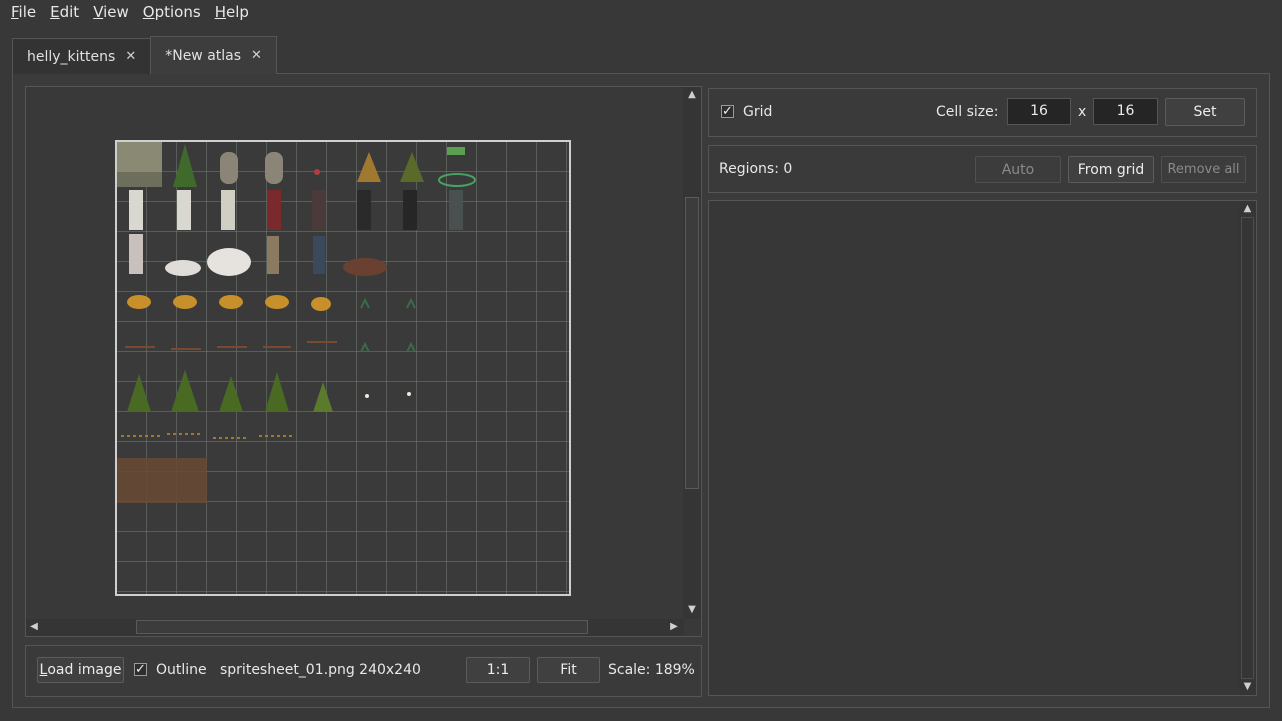 The width and height of the screenshot is (1282, 721). I want to click on menu-help-mnemonic: H, so click(220, 12).